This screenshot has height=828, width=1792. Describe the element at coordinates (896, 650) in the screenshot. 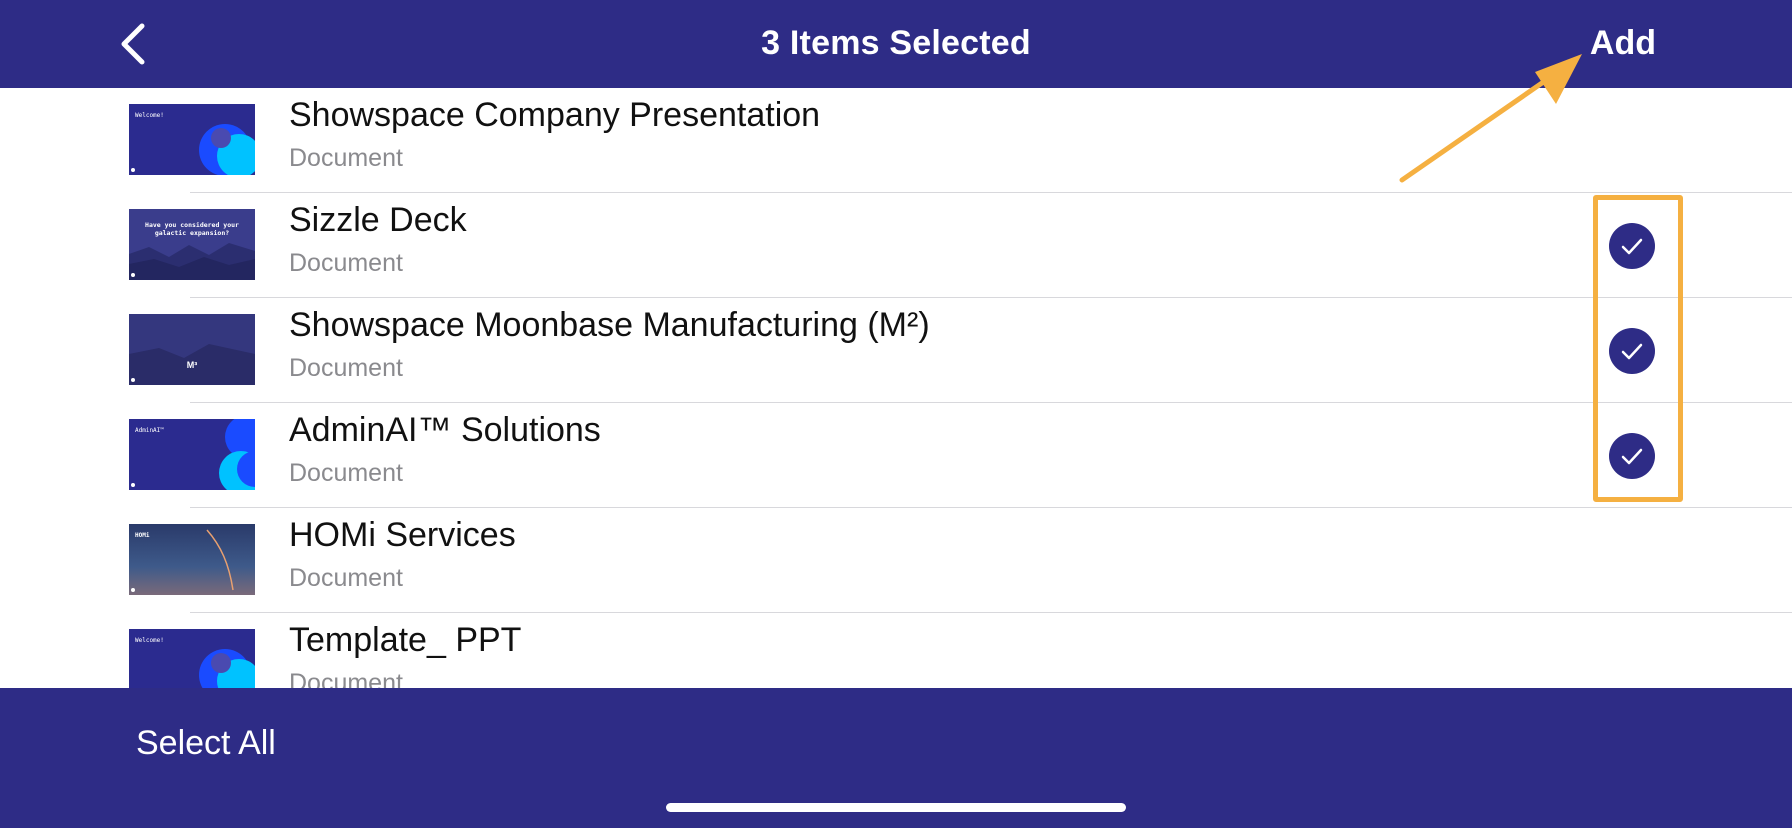

I see `list-item: Welcome! Template_ PPT Document` at that location.